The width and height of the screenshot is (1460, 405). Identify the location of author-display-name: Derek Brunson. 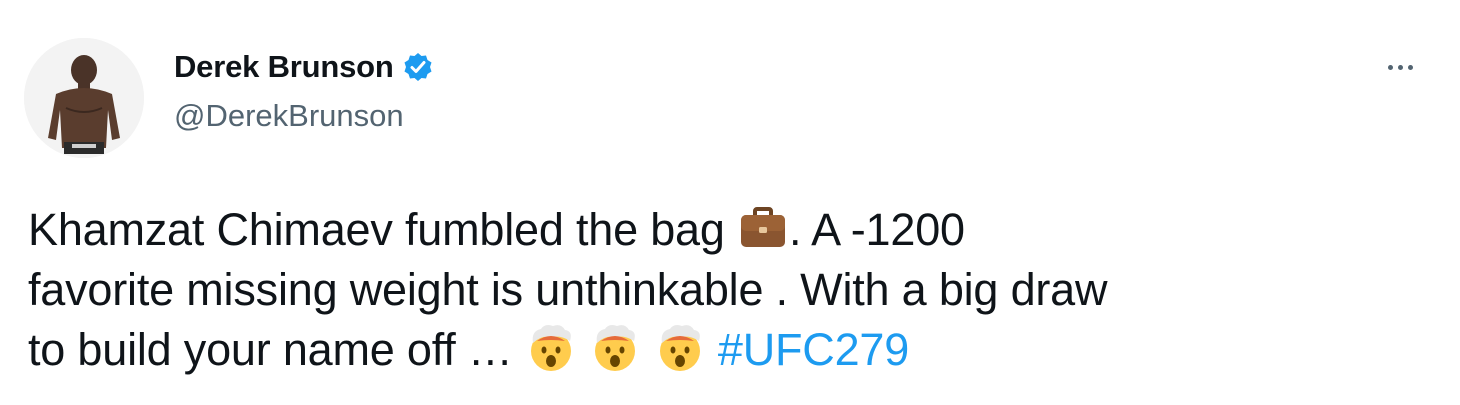
(284, 67).